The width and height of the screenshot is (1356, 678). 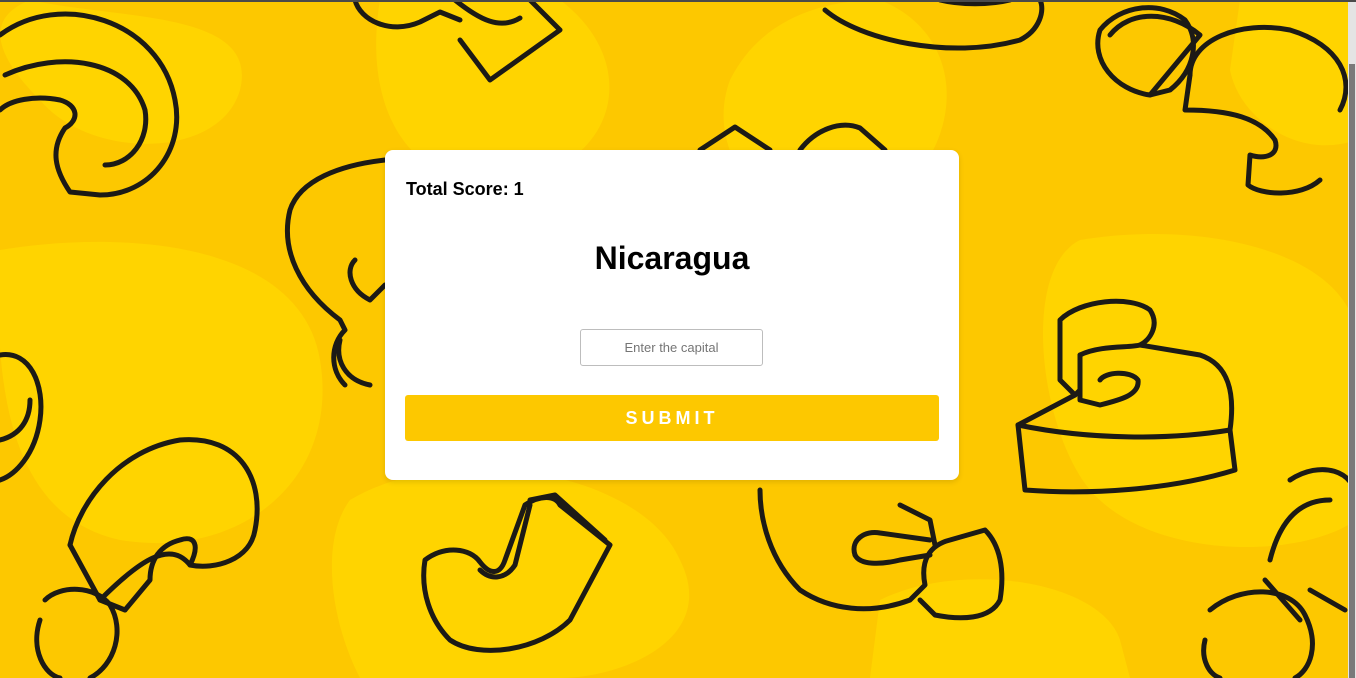 I want to click on window-top-border, so click(x=678, y=1).